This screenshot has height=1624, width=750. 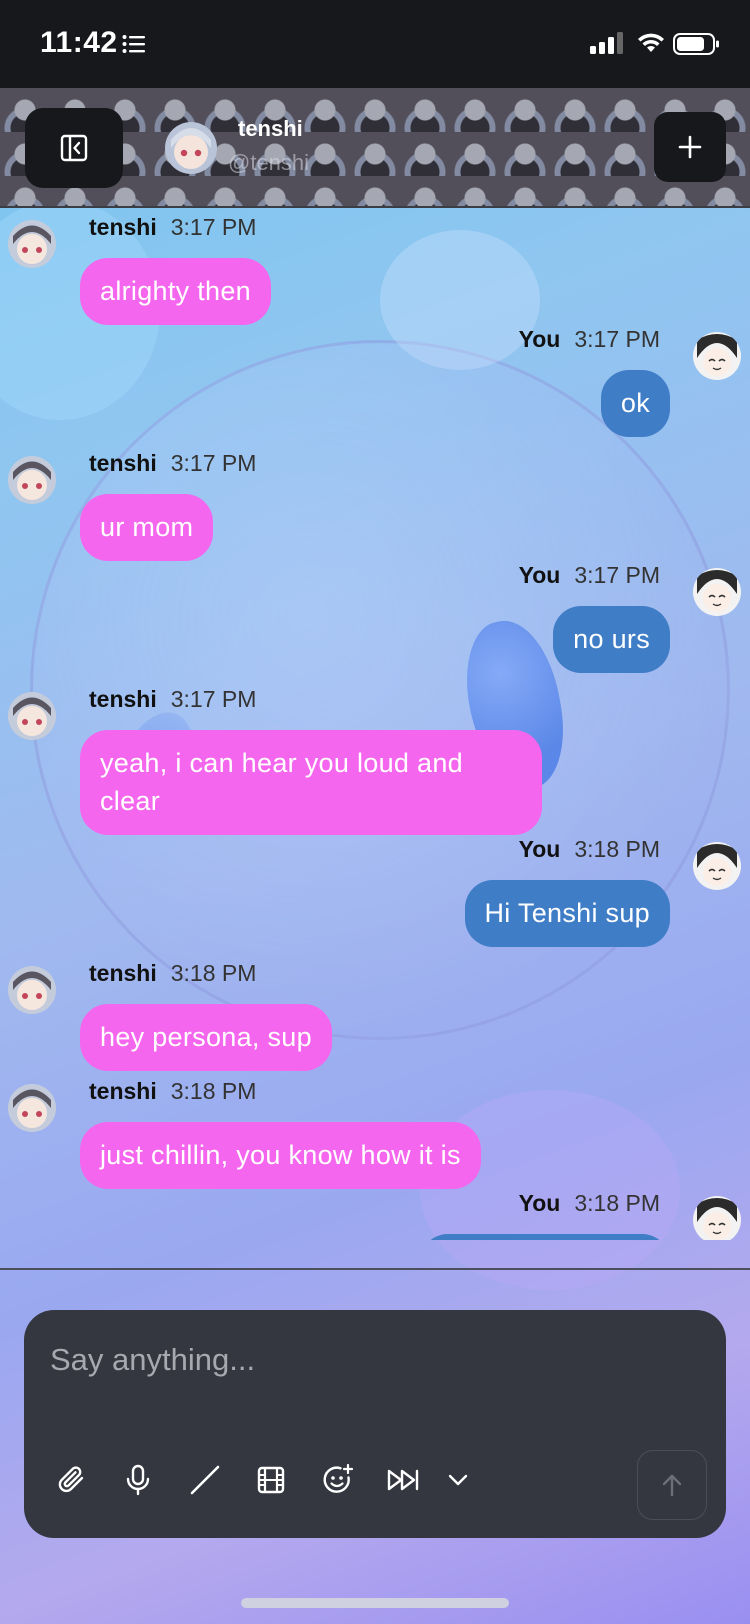 I want to click on send-button, so click(x=672, y=1485).